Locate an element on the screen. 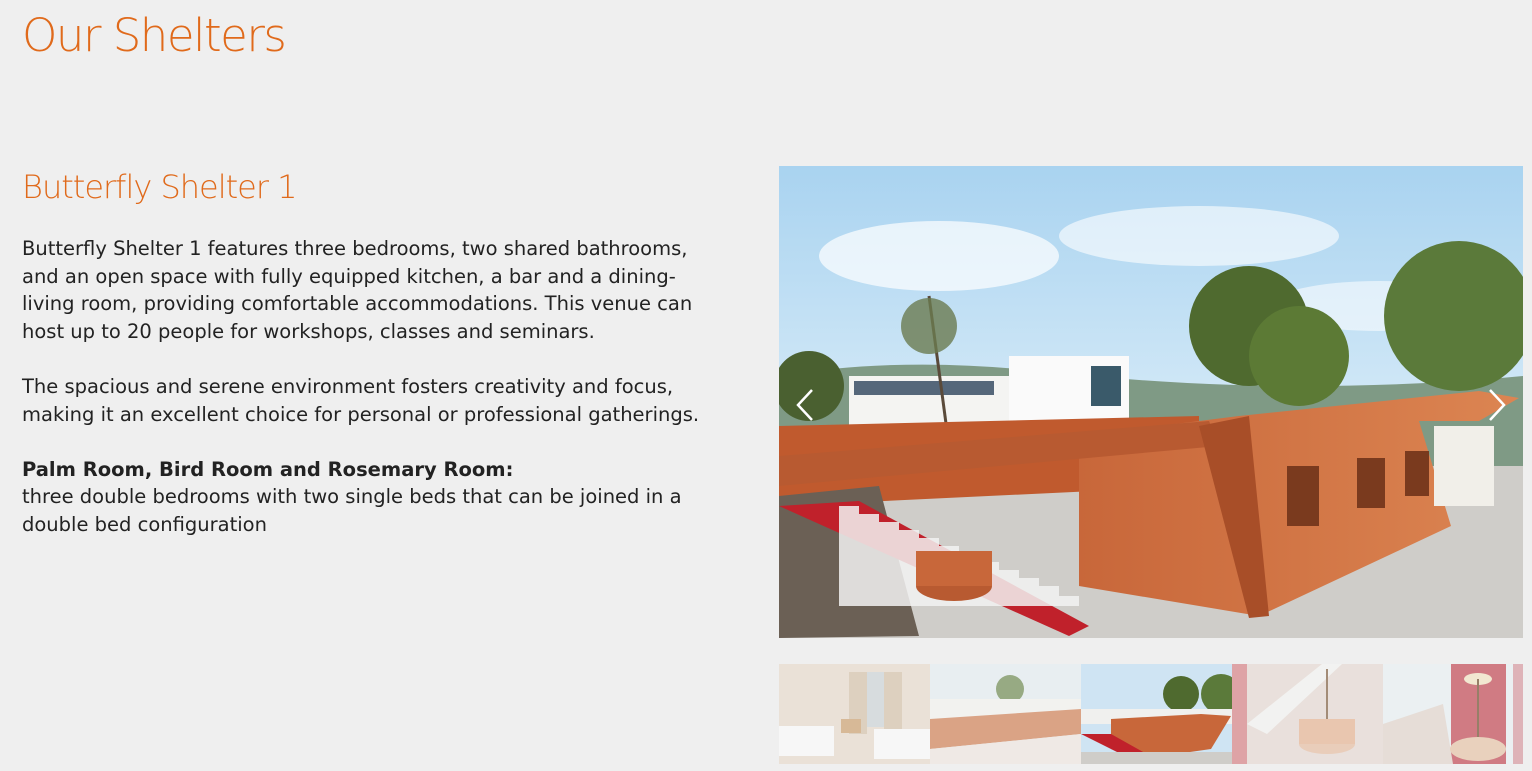 Image resolution: width=1532 pixels, height=771 pixels. gallery-prev-button is located at coordinates (805, 405).